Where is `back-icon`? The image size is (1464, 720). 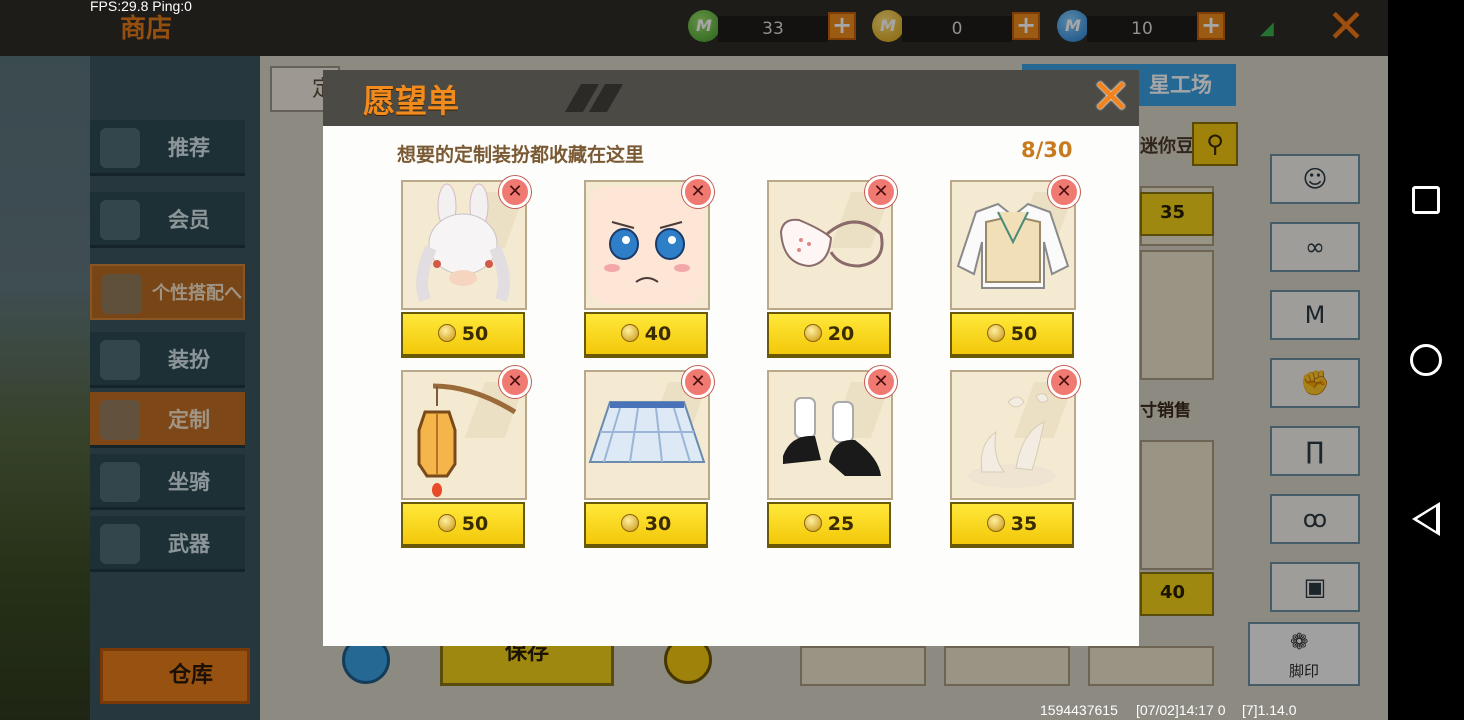
back-icon is located at coordinates (1426, 519).